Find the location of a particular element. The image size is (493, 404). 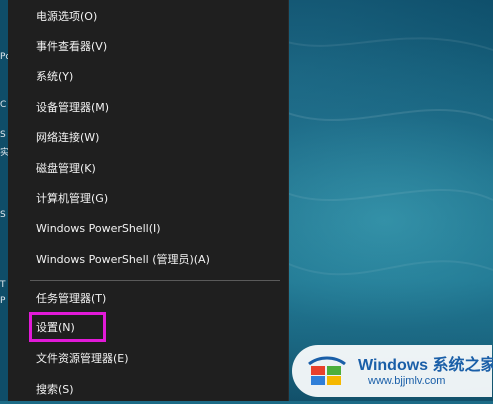

menu-item-label: Windows PowerShell(I) is located at coordinates (98, 228).